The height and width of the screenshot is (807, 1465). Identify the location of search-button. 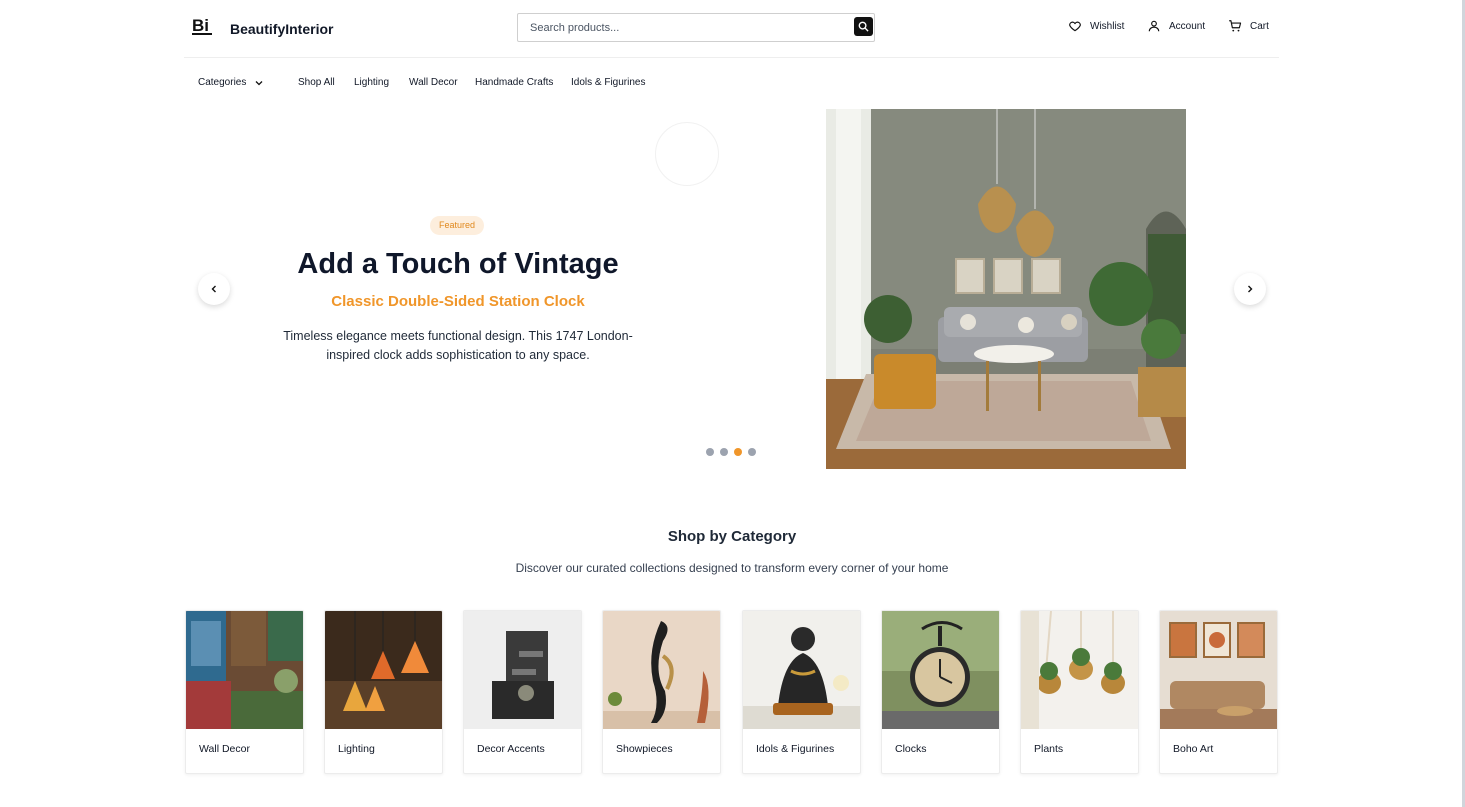
(863, 26).